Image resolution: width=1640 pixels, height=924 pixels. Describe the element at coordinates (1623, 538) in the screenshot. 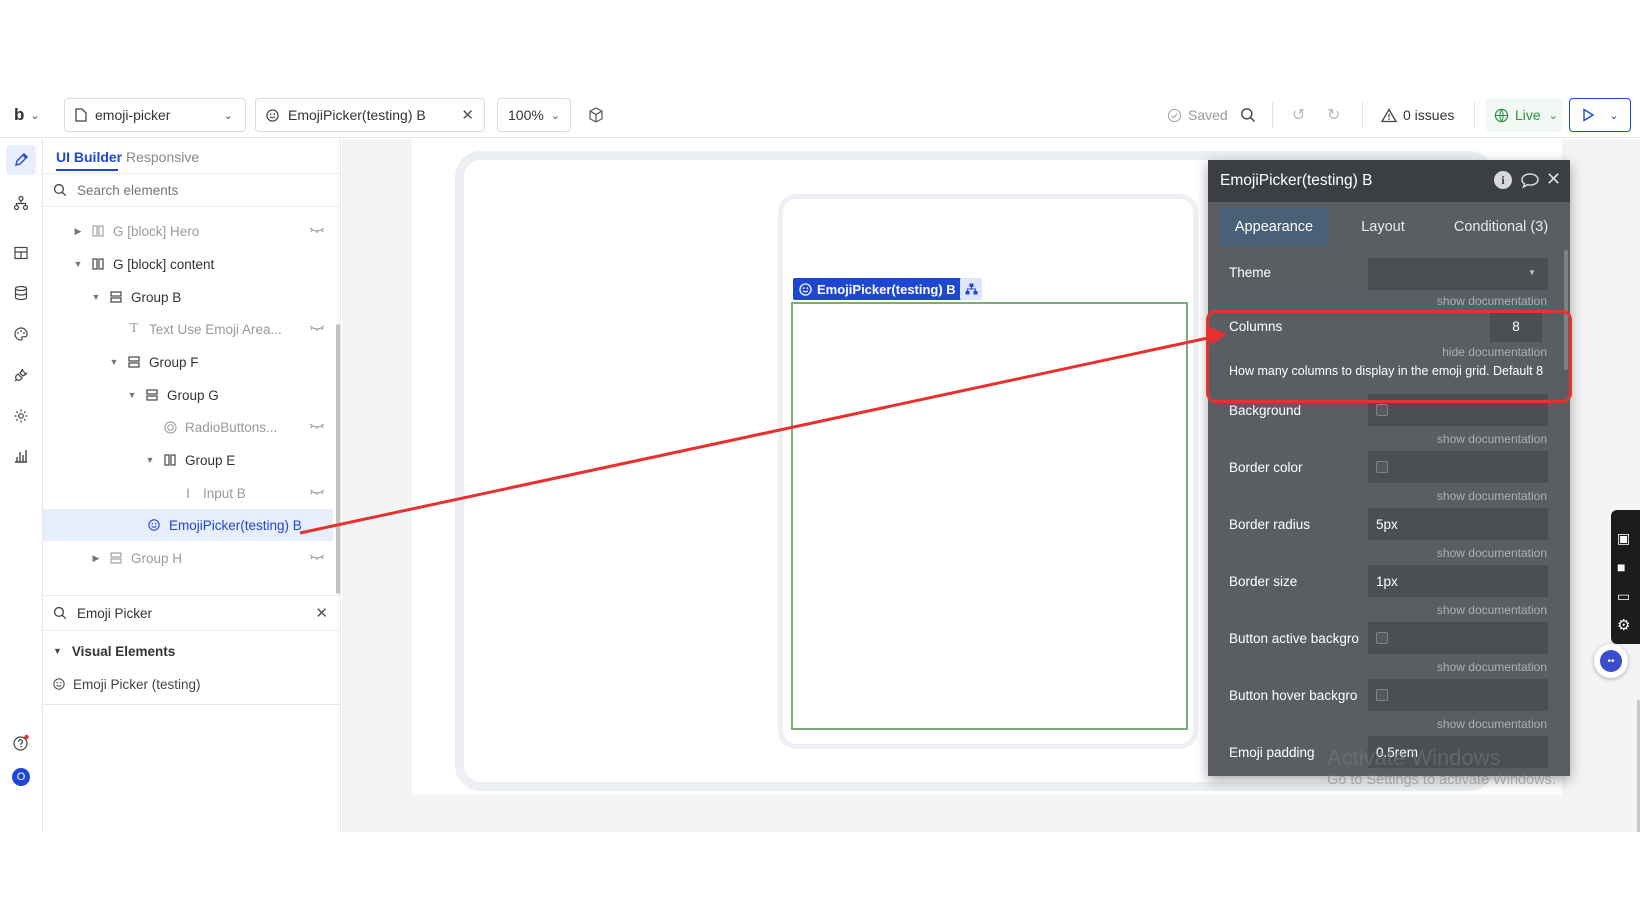

I see `camera-icon: ▣` at that location.